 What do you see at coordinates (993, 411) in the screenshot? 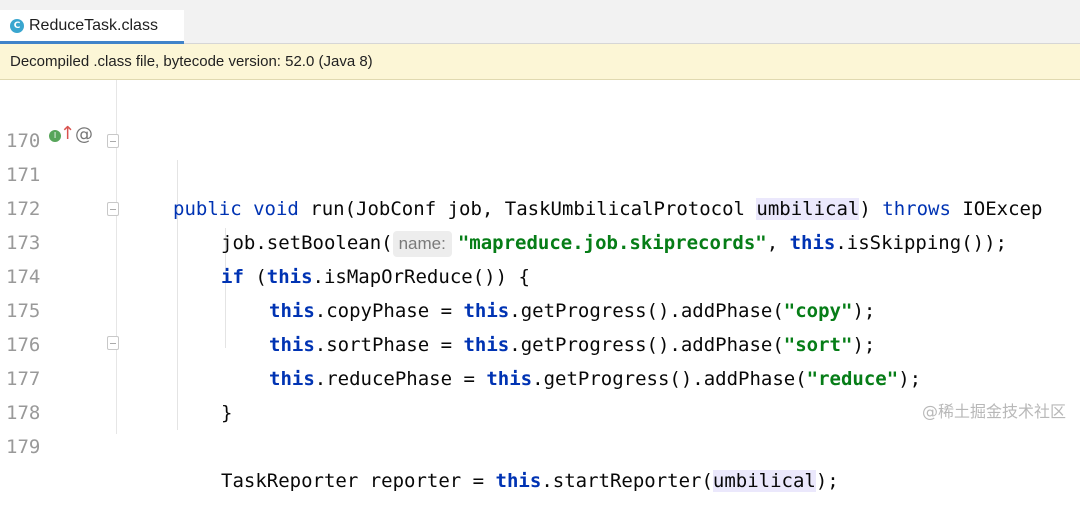
I see `watermark: @稀土掘金技术社区` at bounding box center [993, 411].